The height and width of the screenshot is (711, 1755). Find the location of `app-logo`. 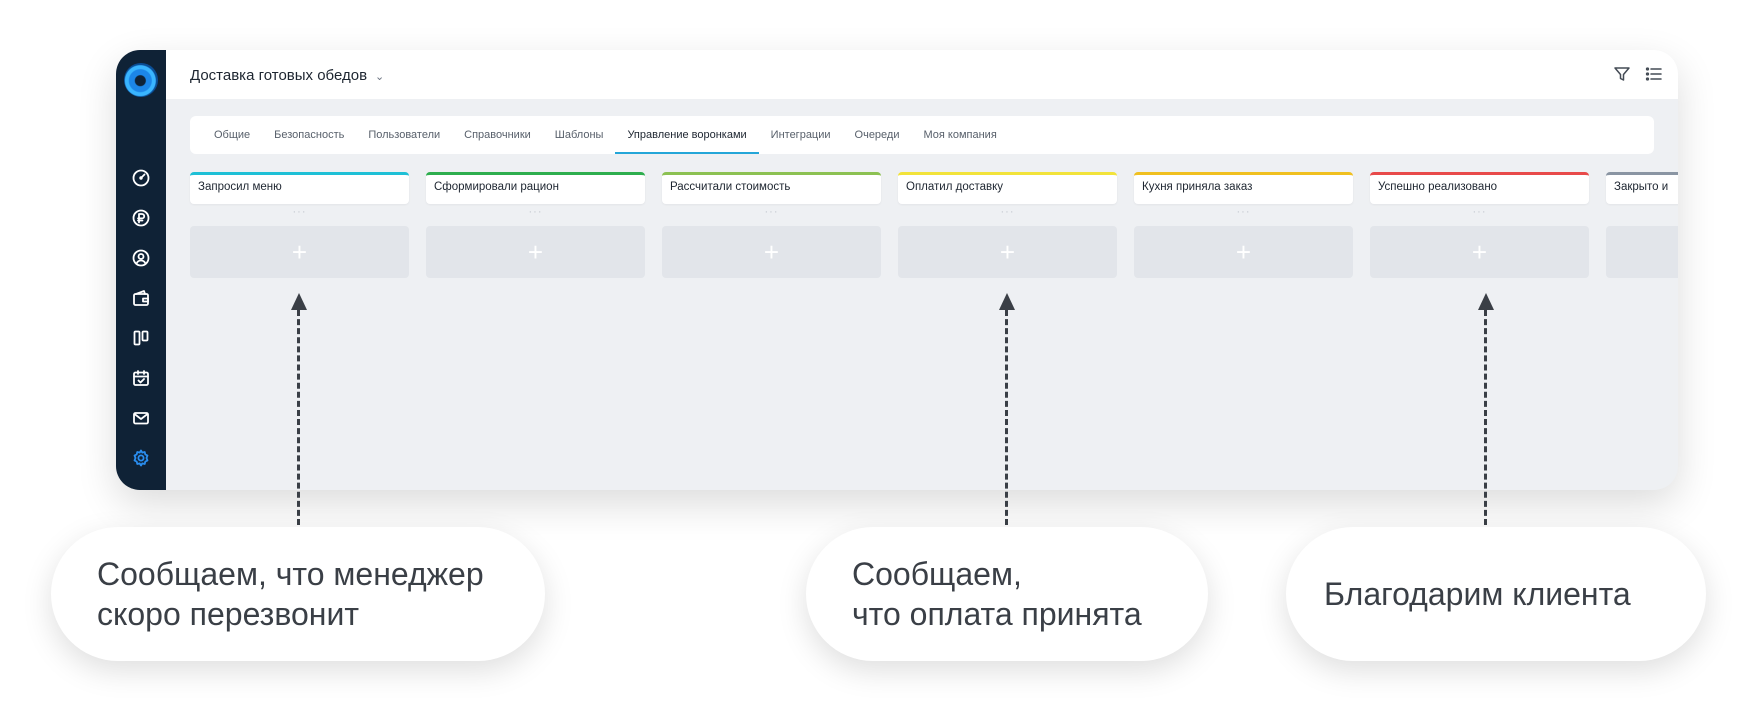

app-logo is located at coordinates (141, 80).